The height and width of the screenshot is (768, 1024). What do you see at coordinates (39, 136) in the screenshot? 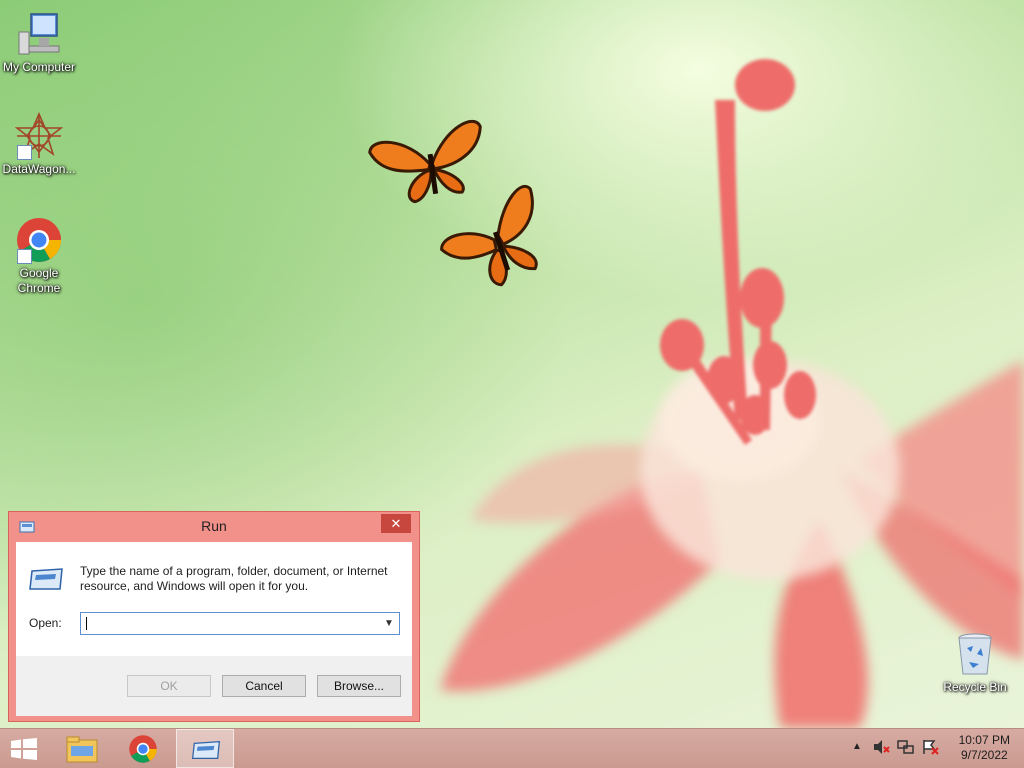
I see `datawagon-icon` at bounding box center [39, 136].